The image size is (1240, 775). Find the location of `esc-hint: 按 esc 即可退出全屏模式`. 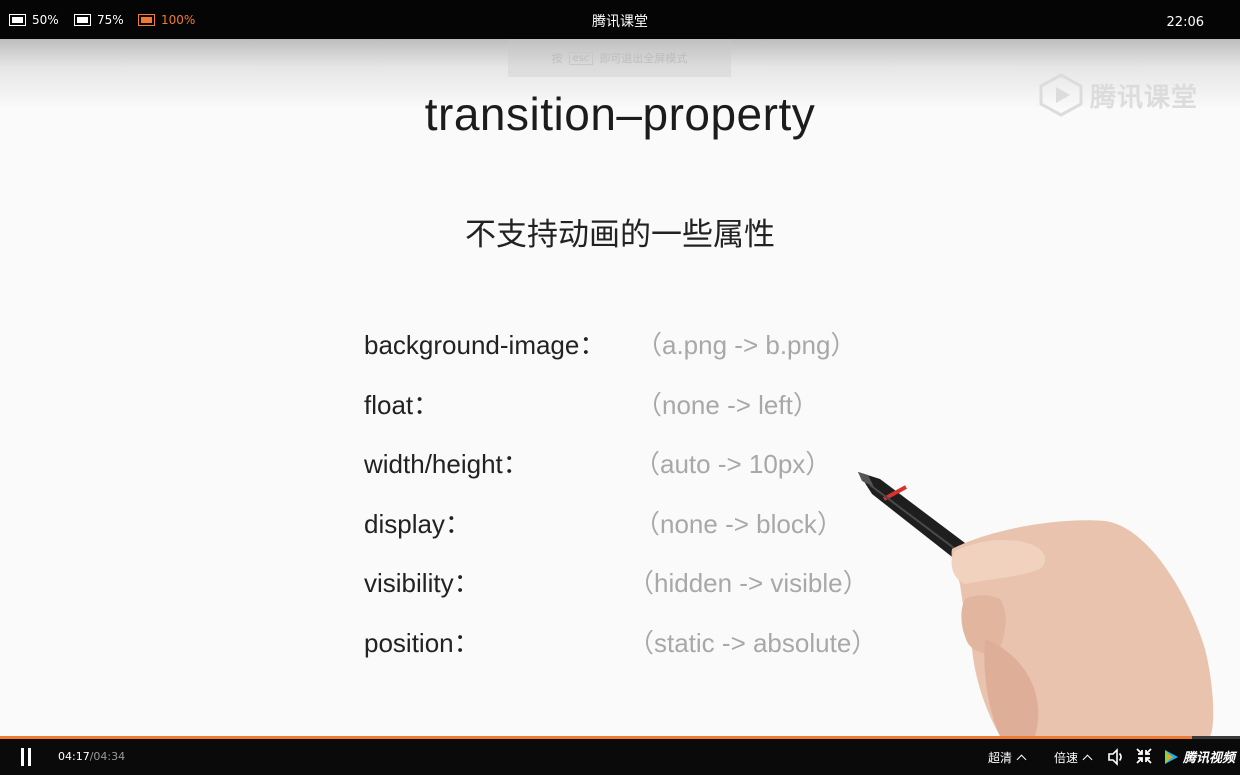

esc-hint: 按 esc 即可退出全屏模式 is located at coordinates (619, 58).